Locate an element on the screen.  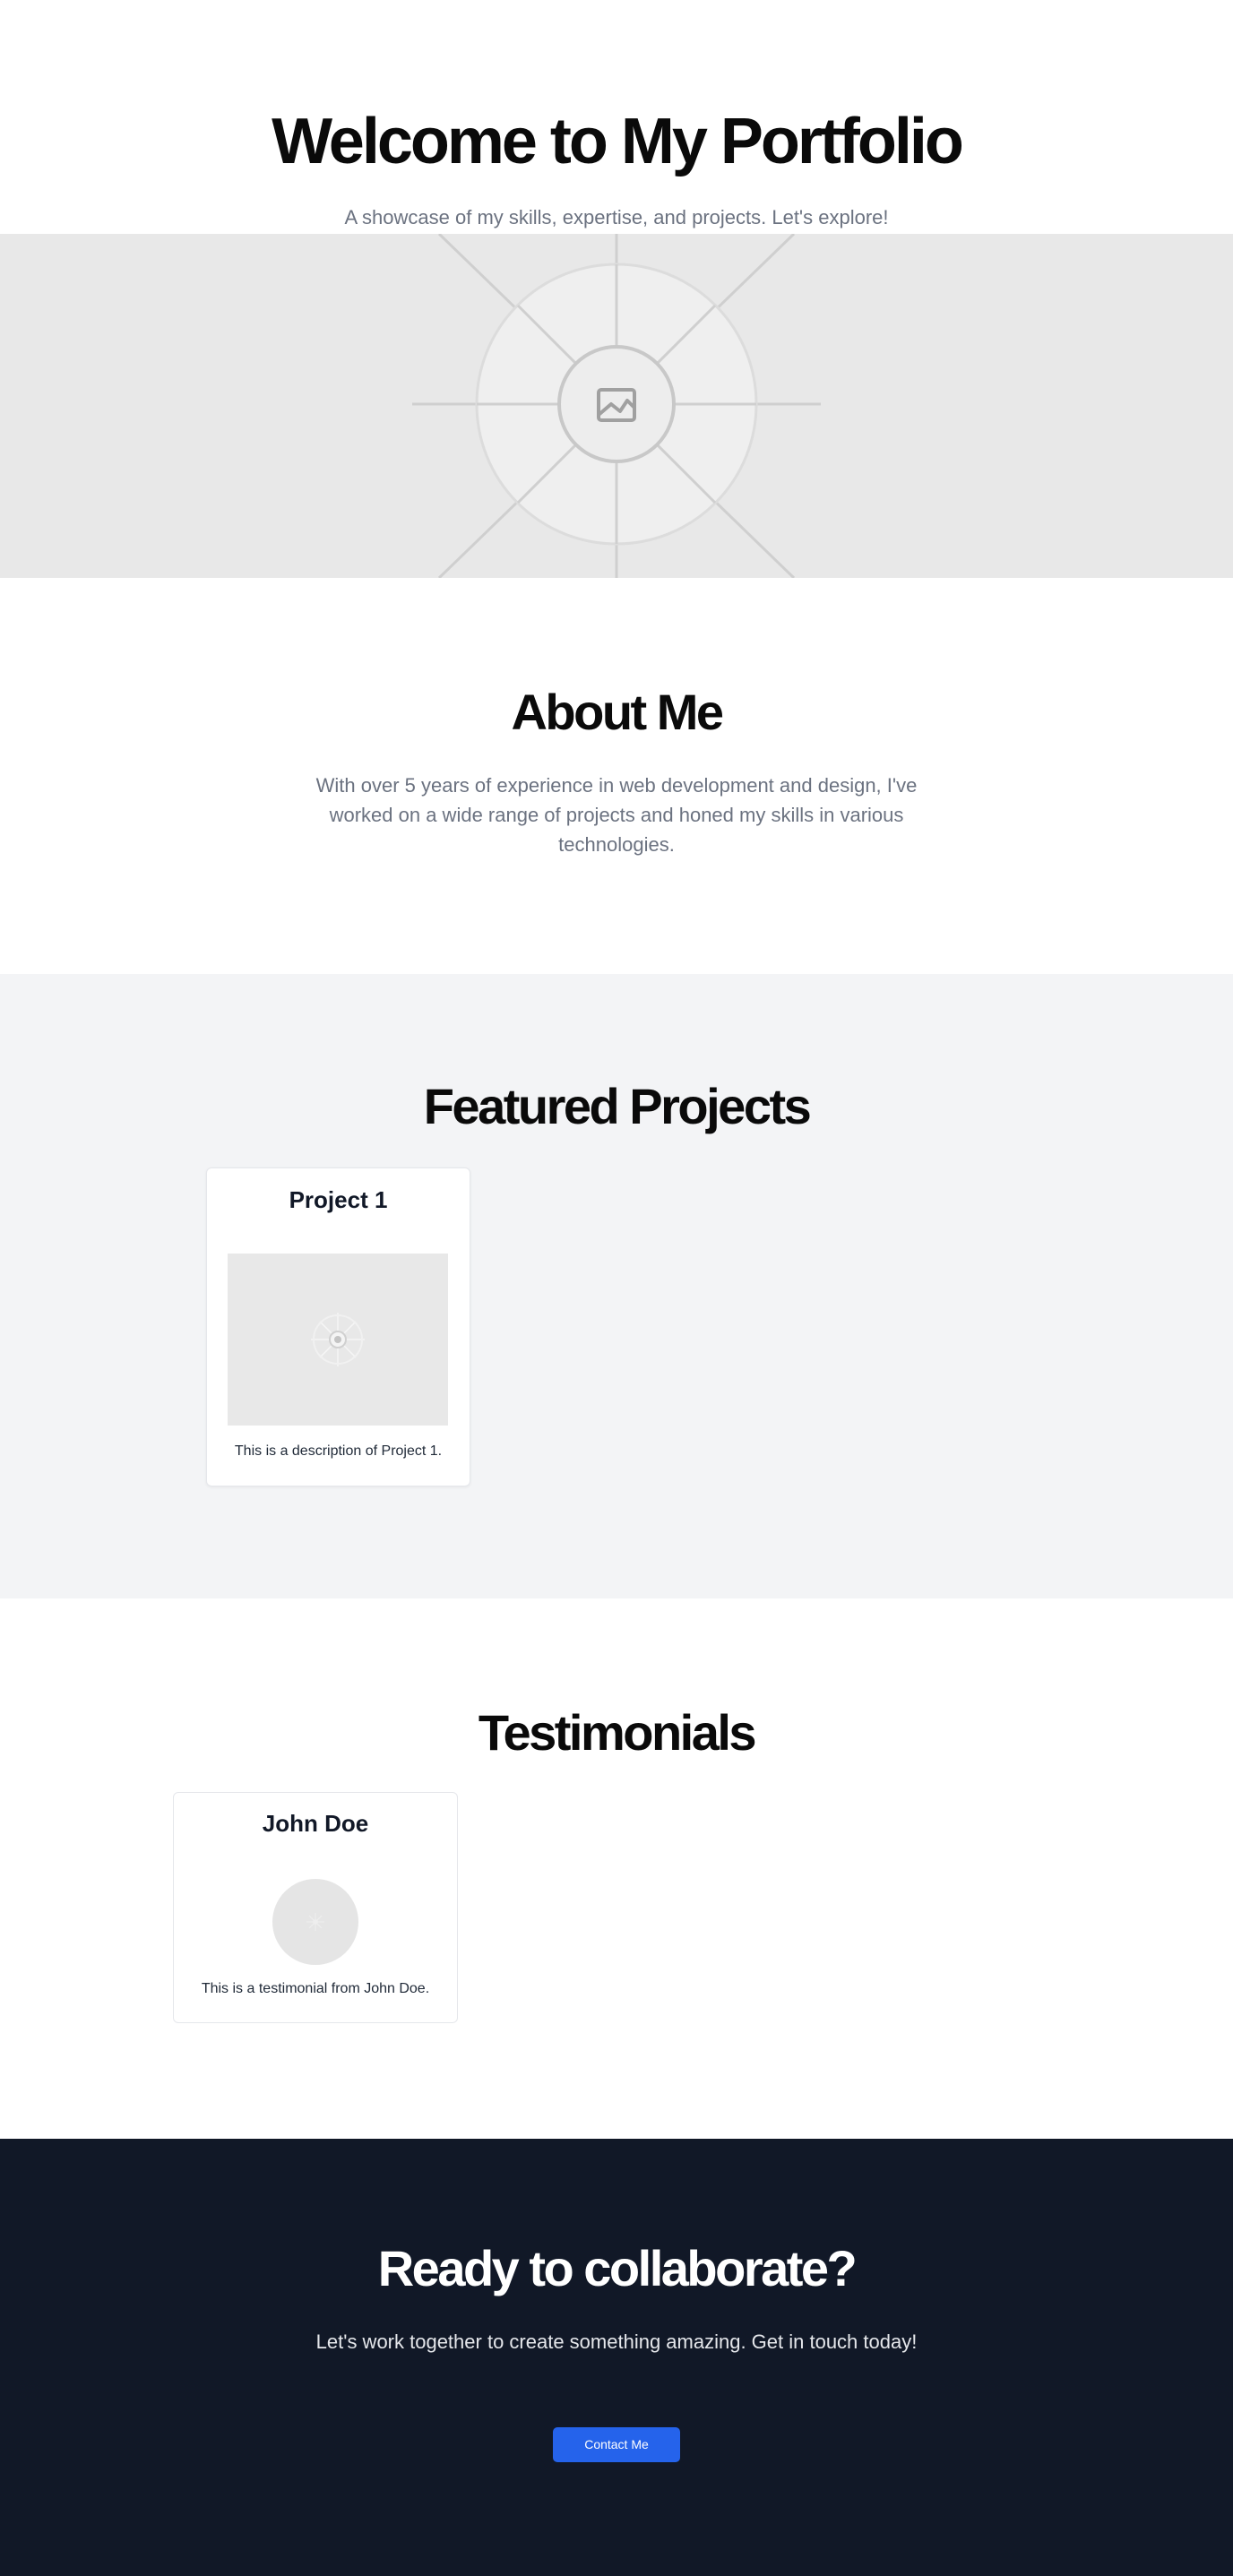
project-card-title: Project 1 is located at coordinates (338, 1199).